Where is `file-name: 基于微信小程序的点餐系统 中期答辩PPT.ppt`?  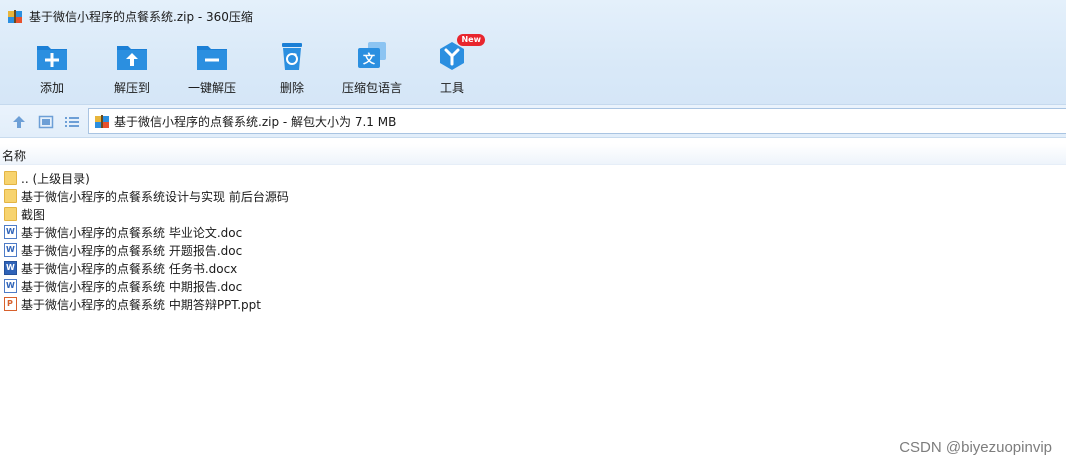
file-name: 基于微信小程序的点餐系统 中期答辩PPT.ppt is located at coordinates (141, 304).